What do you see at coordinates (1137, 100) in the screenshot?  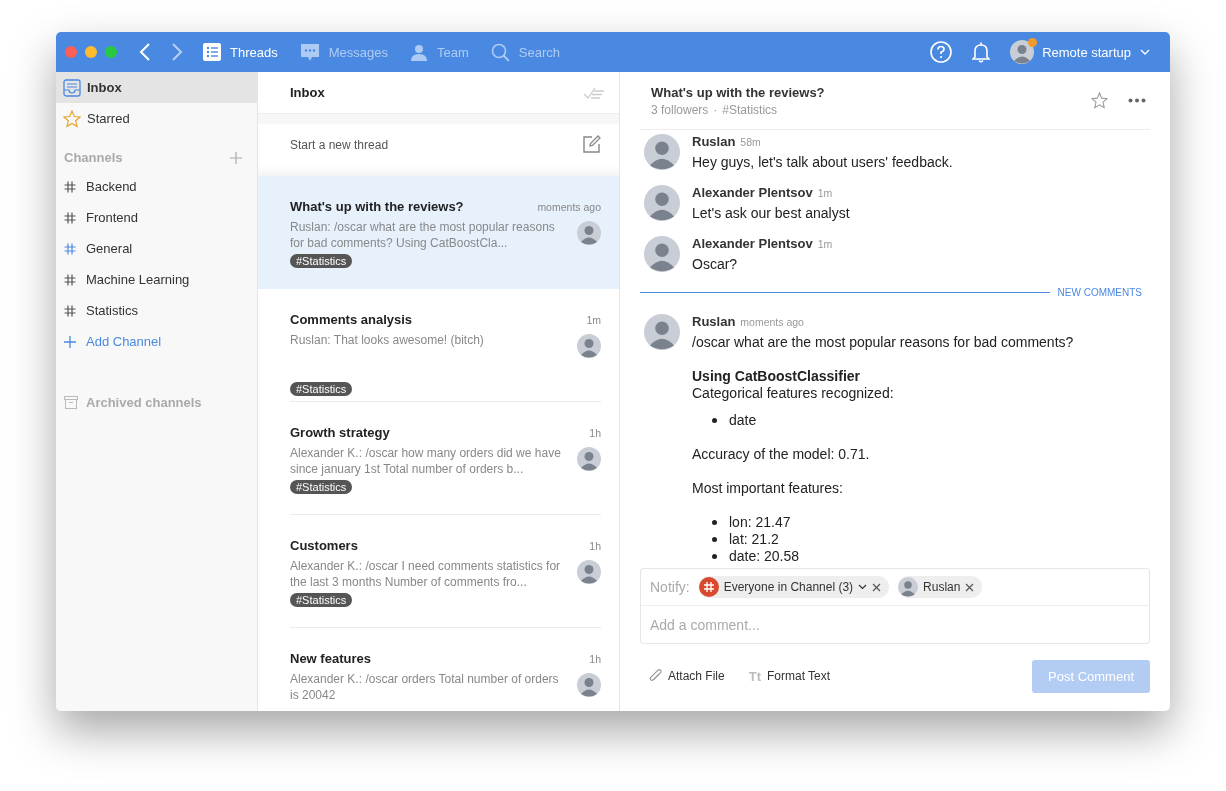 I see `more-icon` at bounding box center [1137, 100].